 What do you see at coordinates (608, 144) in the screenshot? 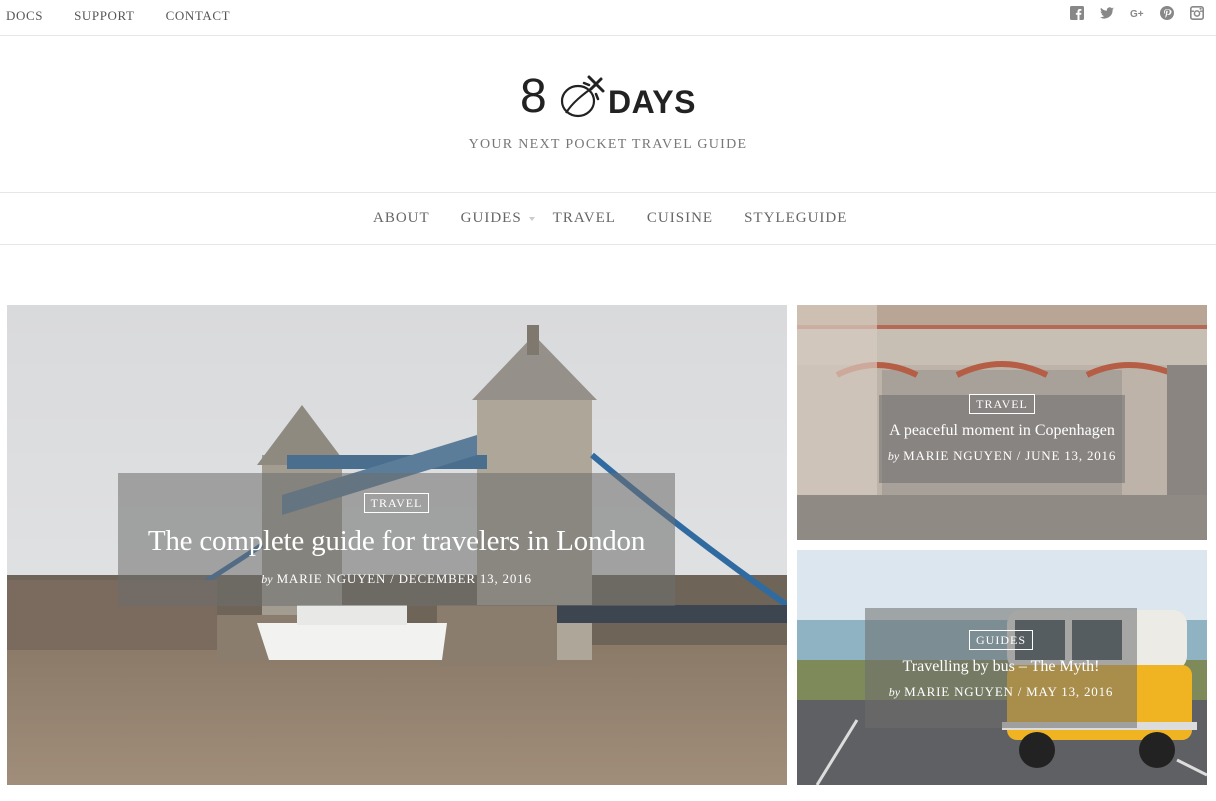
I see `site-tagline: YOUR NEXT POCKET TRAVEL GUIDE` at bounding box center [608, 144].